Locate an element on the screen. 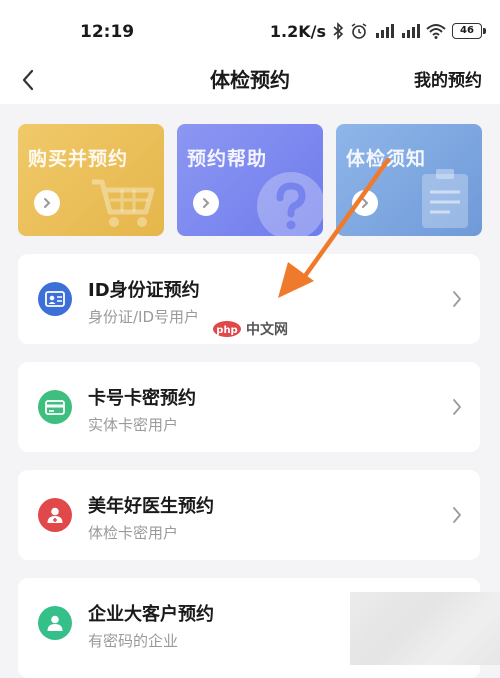 The height and width of the screenshot is (678, 500). id-card-icon is located at coordinates (55, 299).